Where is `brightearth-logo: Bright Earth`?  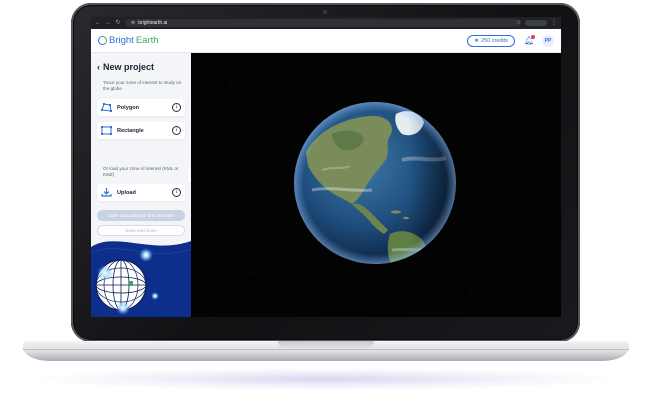
brightearth-logo: Bright Earth is located at coordinates (128, 40).